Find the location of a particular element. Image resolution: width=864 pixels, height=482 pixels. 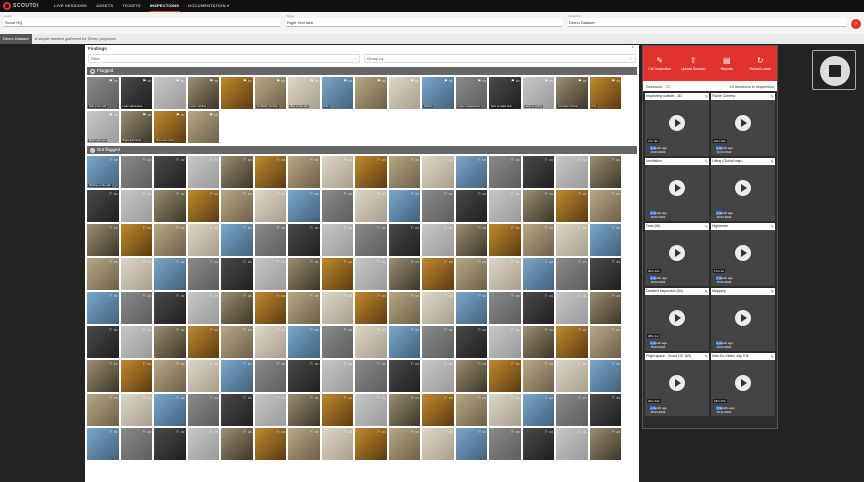

inspection-filter: Inspection Demo Dataset is located at coordinates (707, 20).